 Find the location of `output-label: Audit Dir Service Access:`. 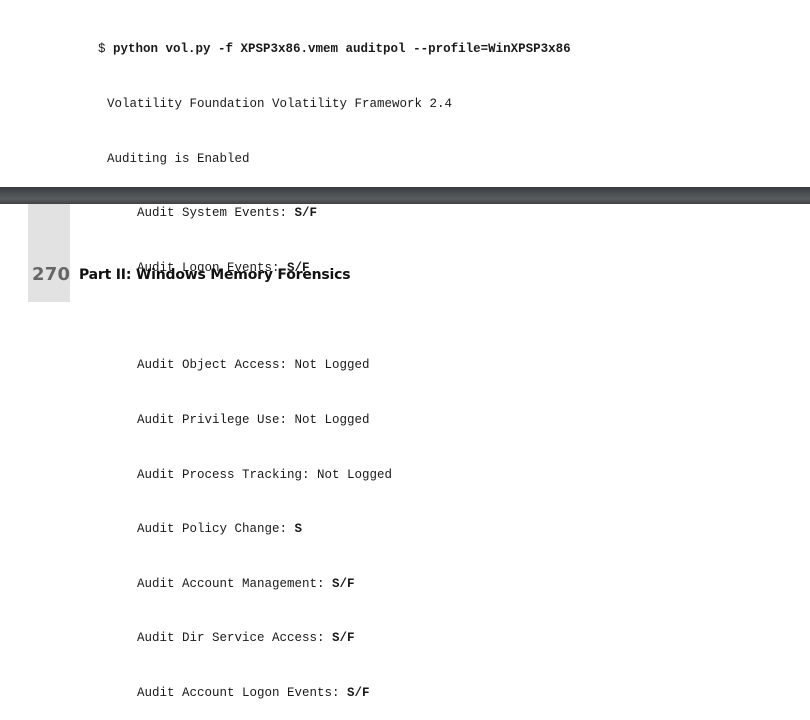

output-label: Audit Dir Service Access: is located at coordinates (235, 638).